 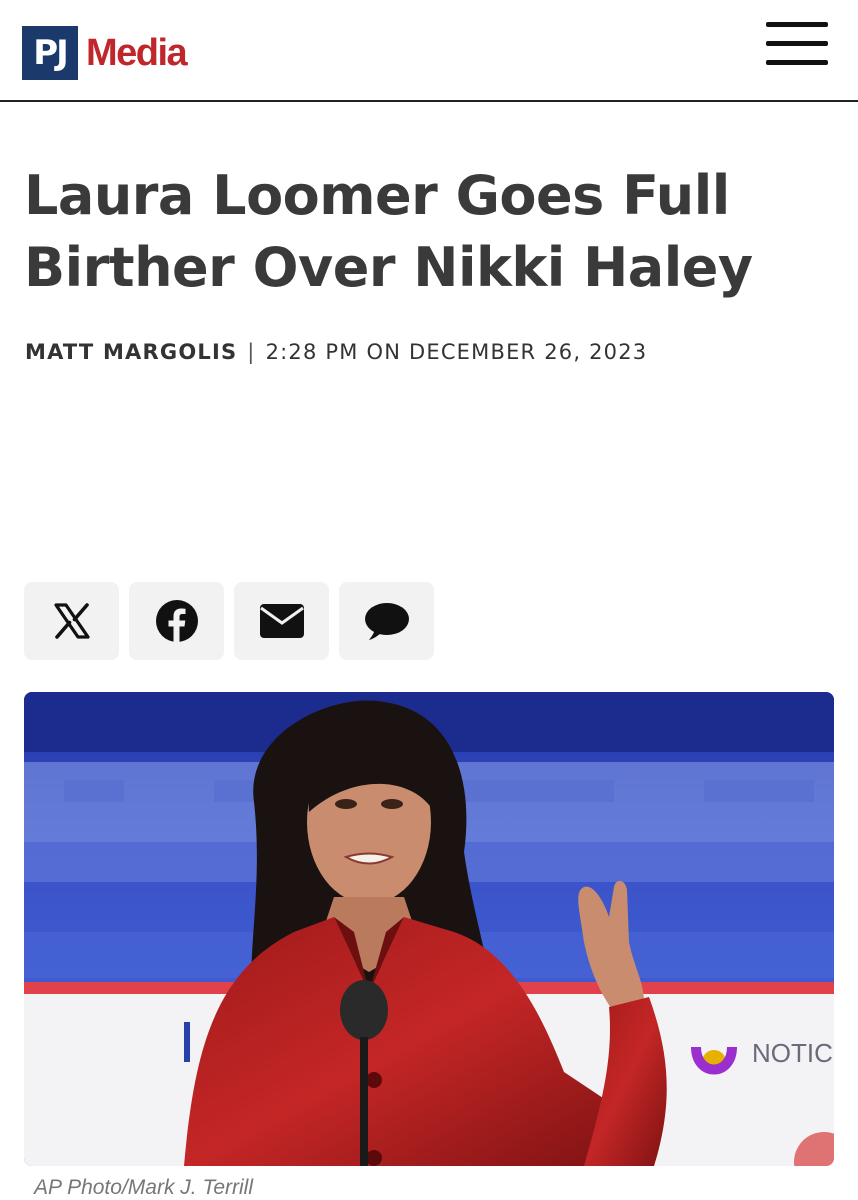 I want to click on logo-media-text: Media, so click(x=137, y=52).